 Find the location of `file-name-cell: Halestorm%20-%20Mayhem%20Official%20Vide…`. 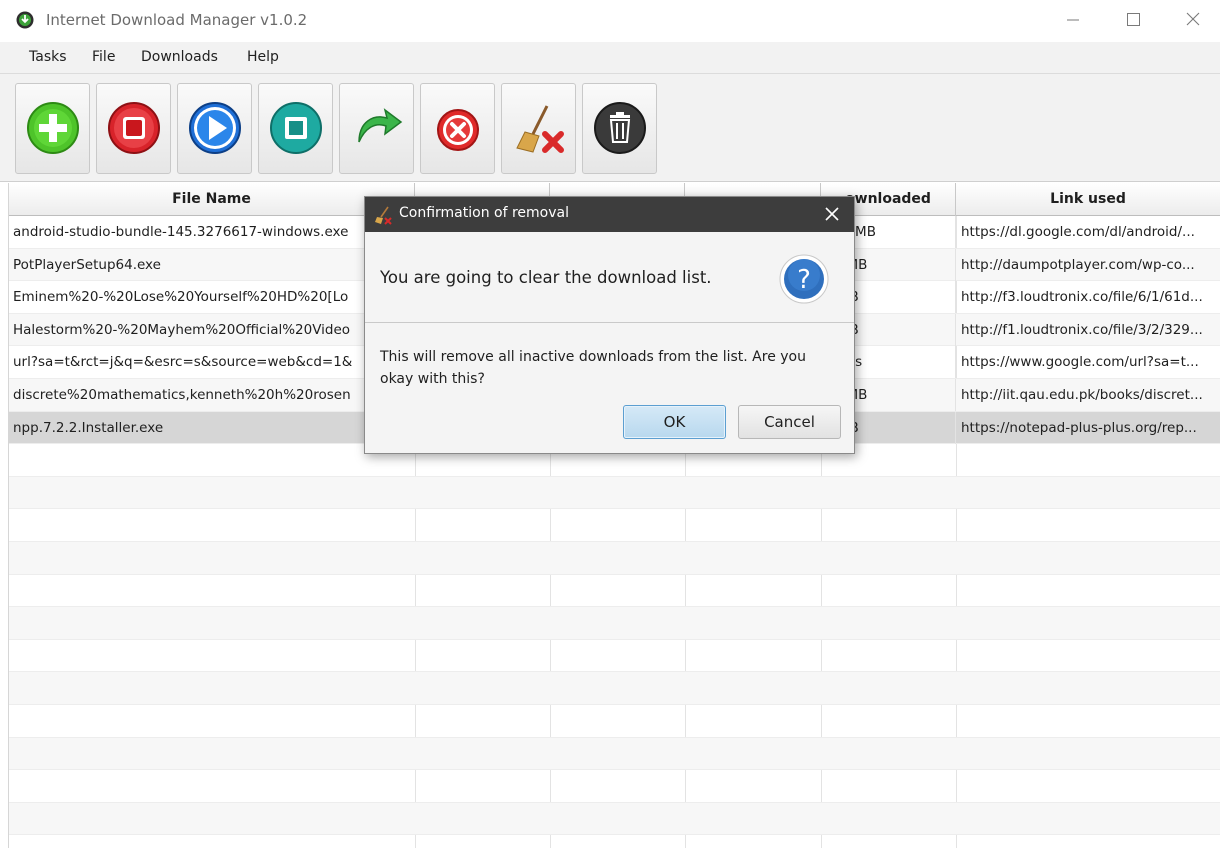

file-name-cell: Halestorm%20-%20Mayhem%20Official%20Vide… is located at coordinates (212, 329).